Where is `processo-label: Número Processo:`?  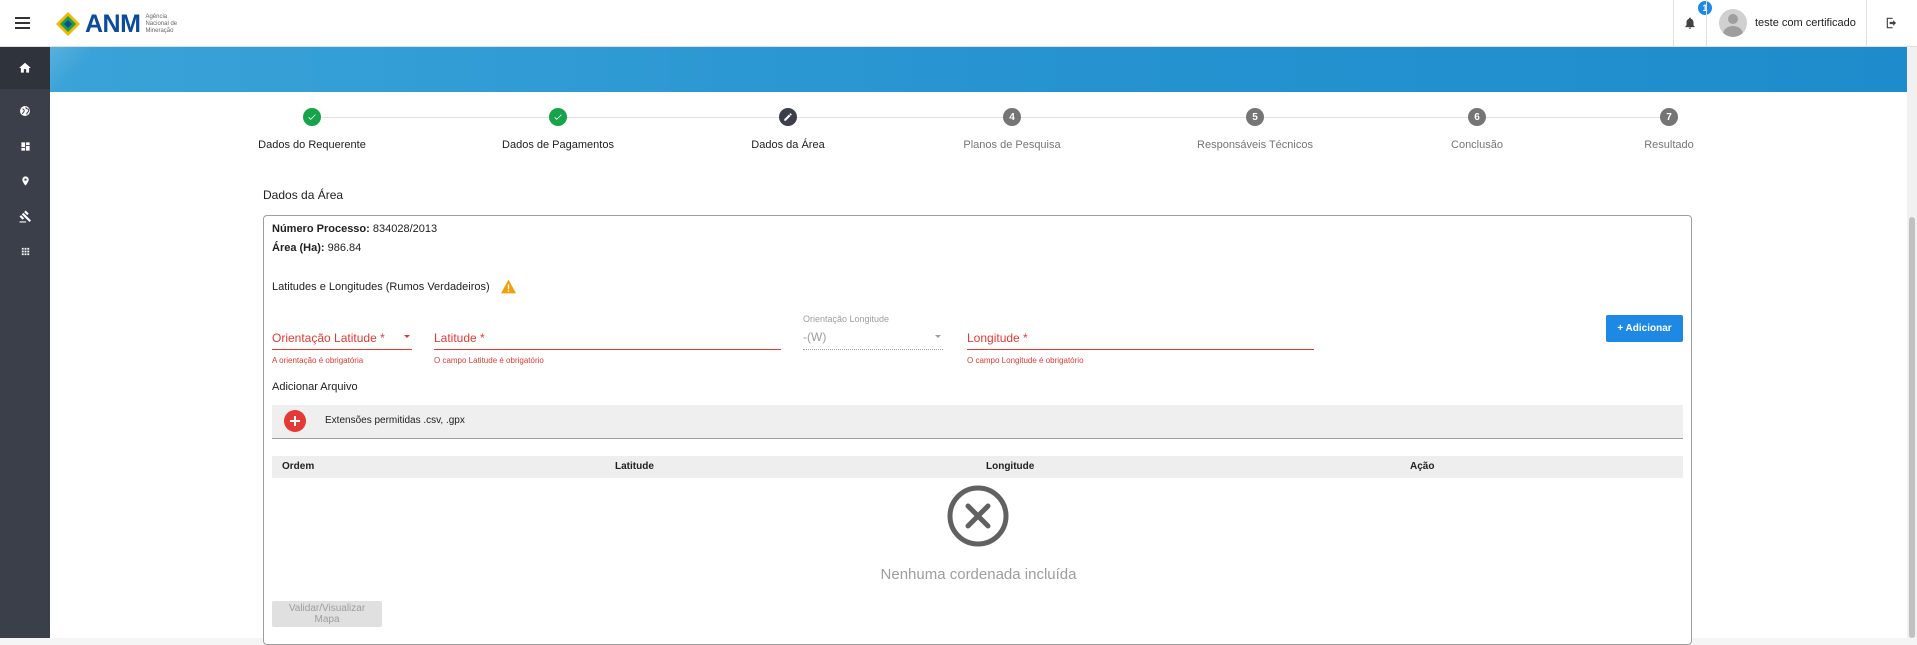
processo-label: Número Processo: is located at coordinates (321, 229).